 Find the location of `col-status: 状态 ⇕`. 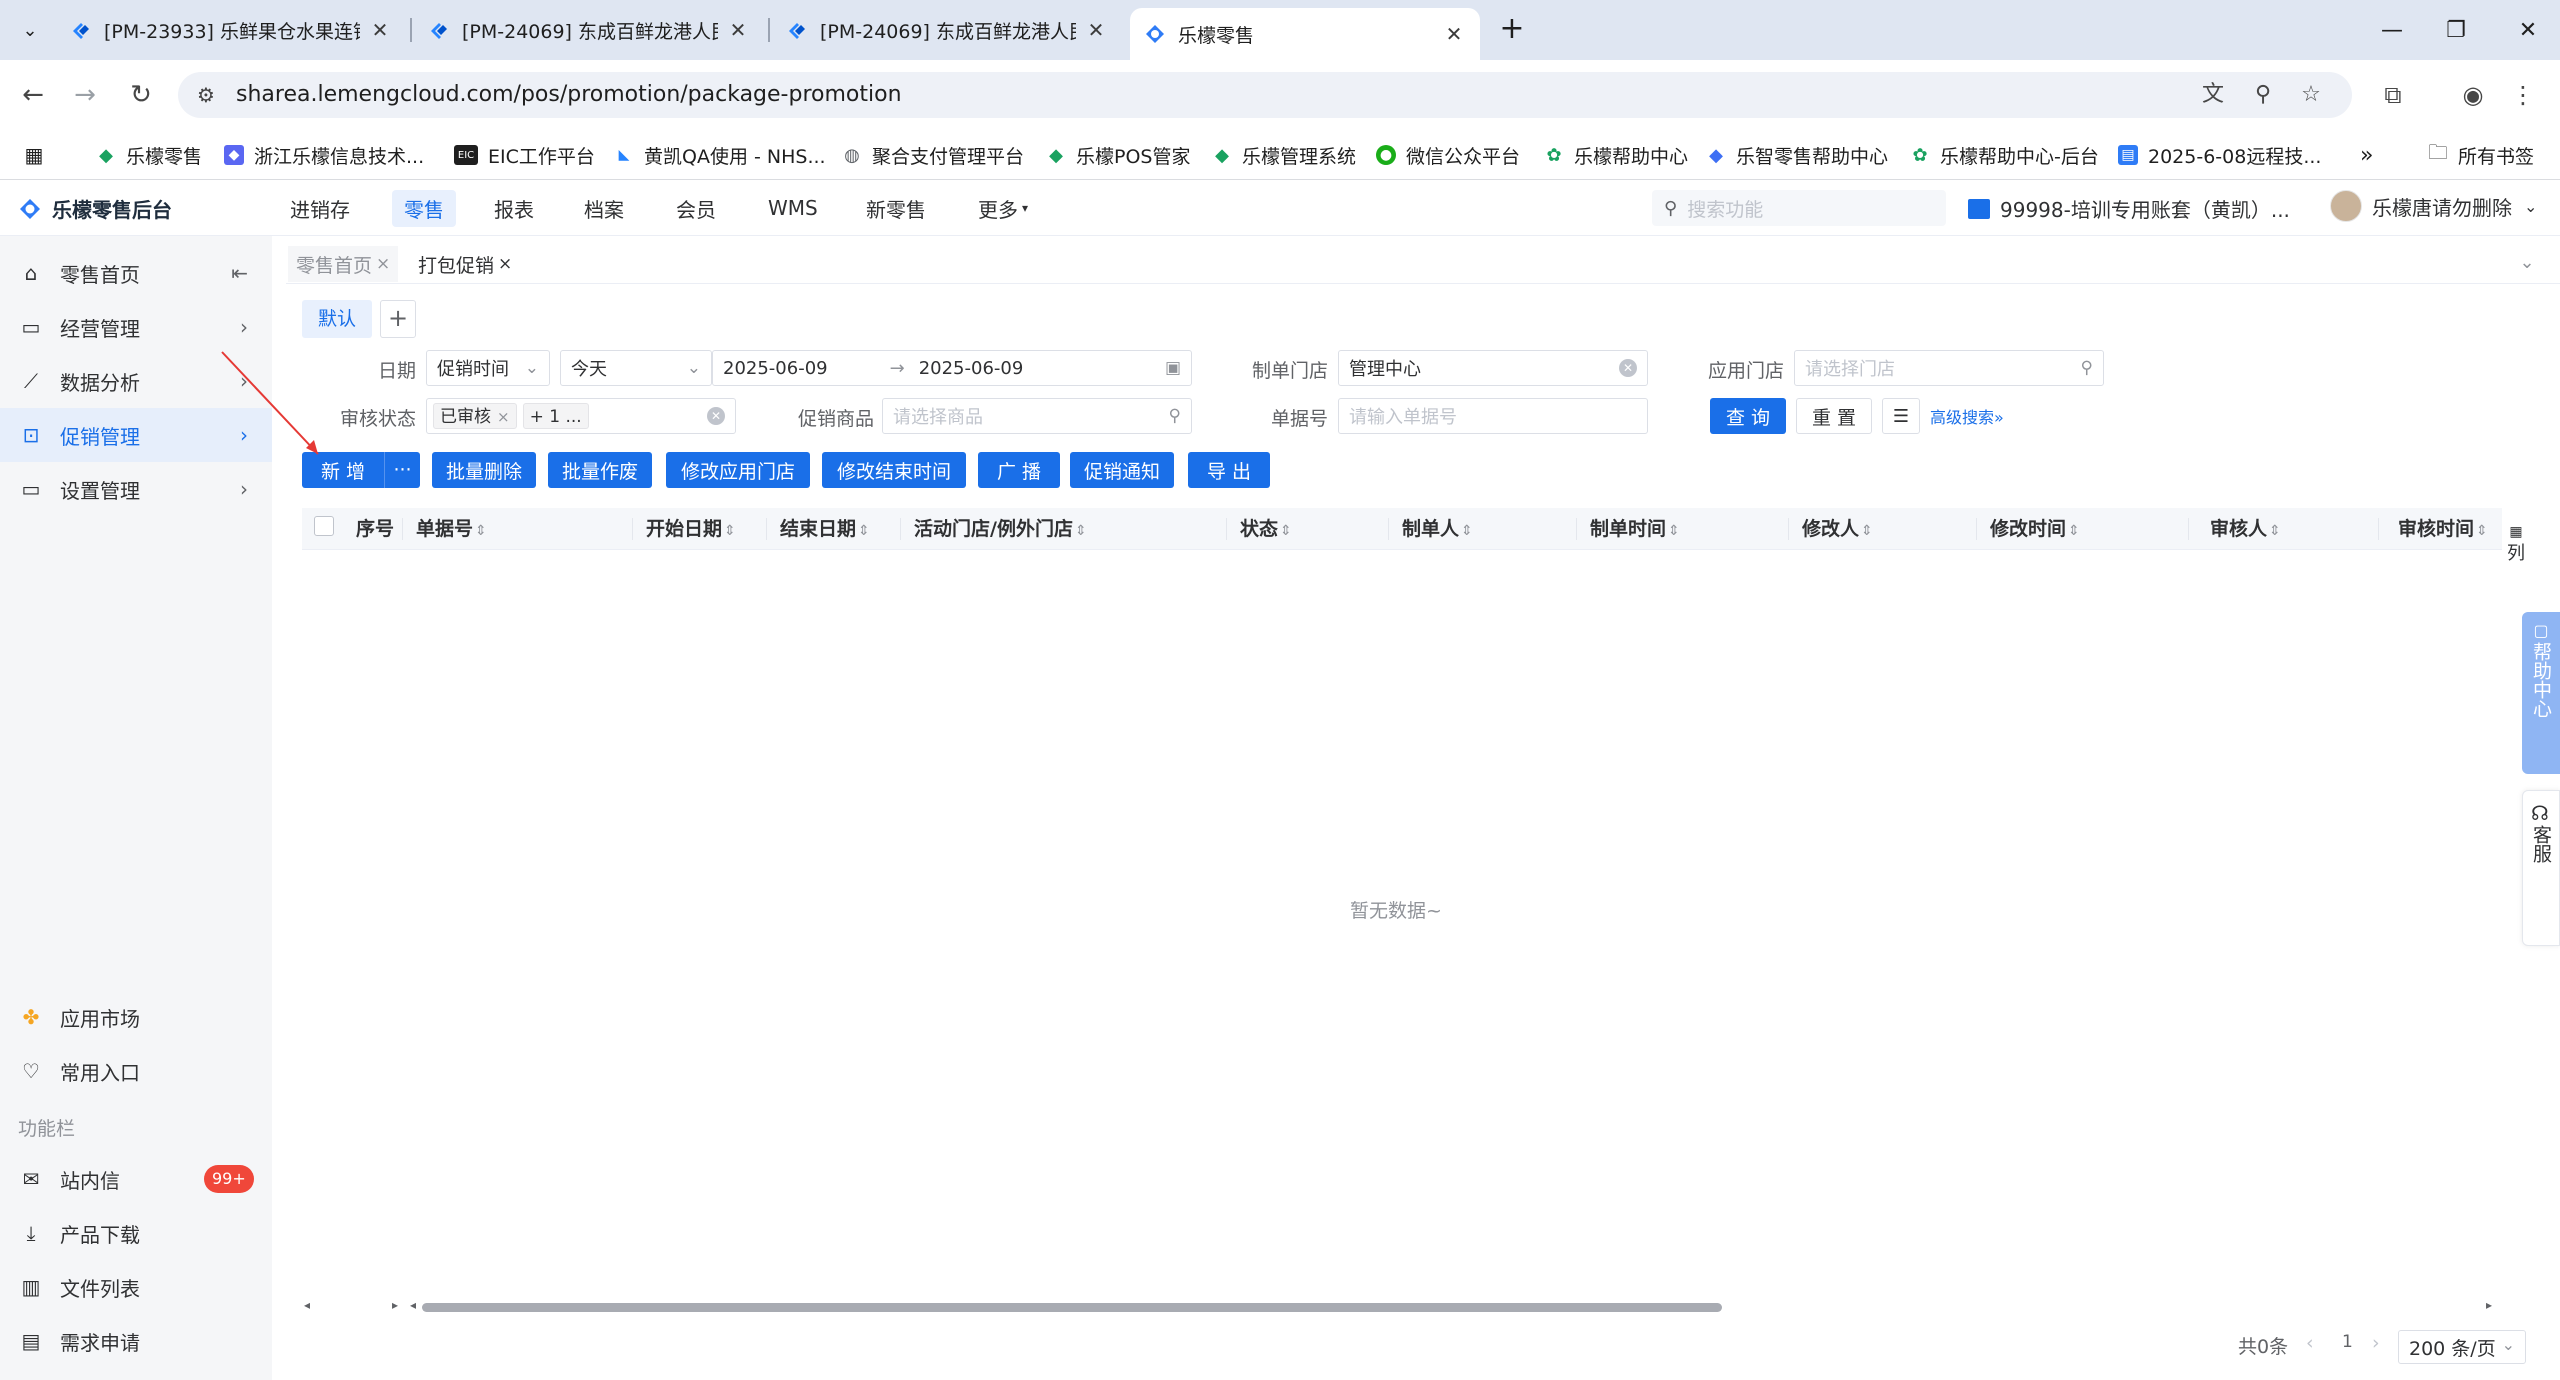

col-status: 状态 ⇕ is located at coordinates (1266, 529).